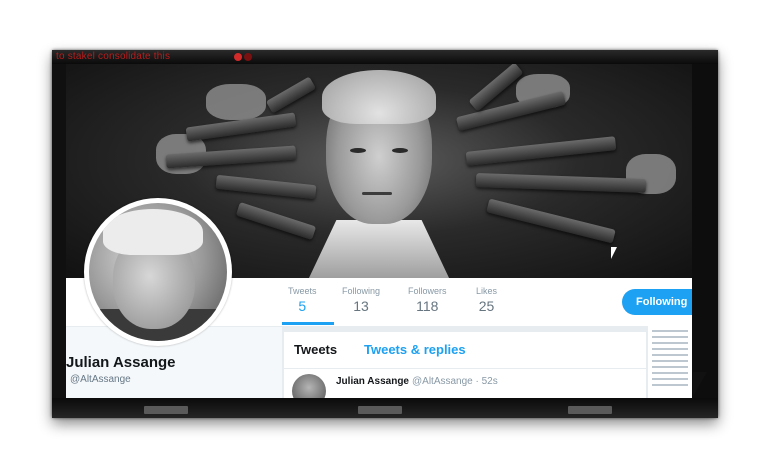 Image resolution: width=770 pixels, height=469 pixels. Describe the element at coordinates (455, 381) in the screenshot. I see `tweet-meta: @AltAssange · 52s` at that location.